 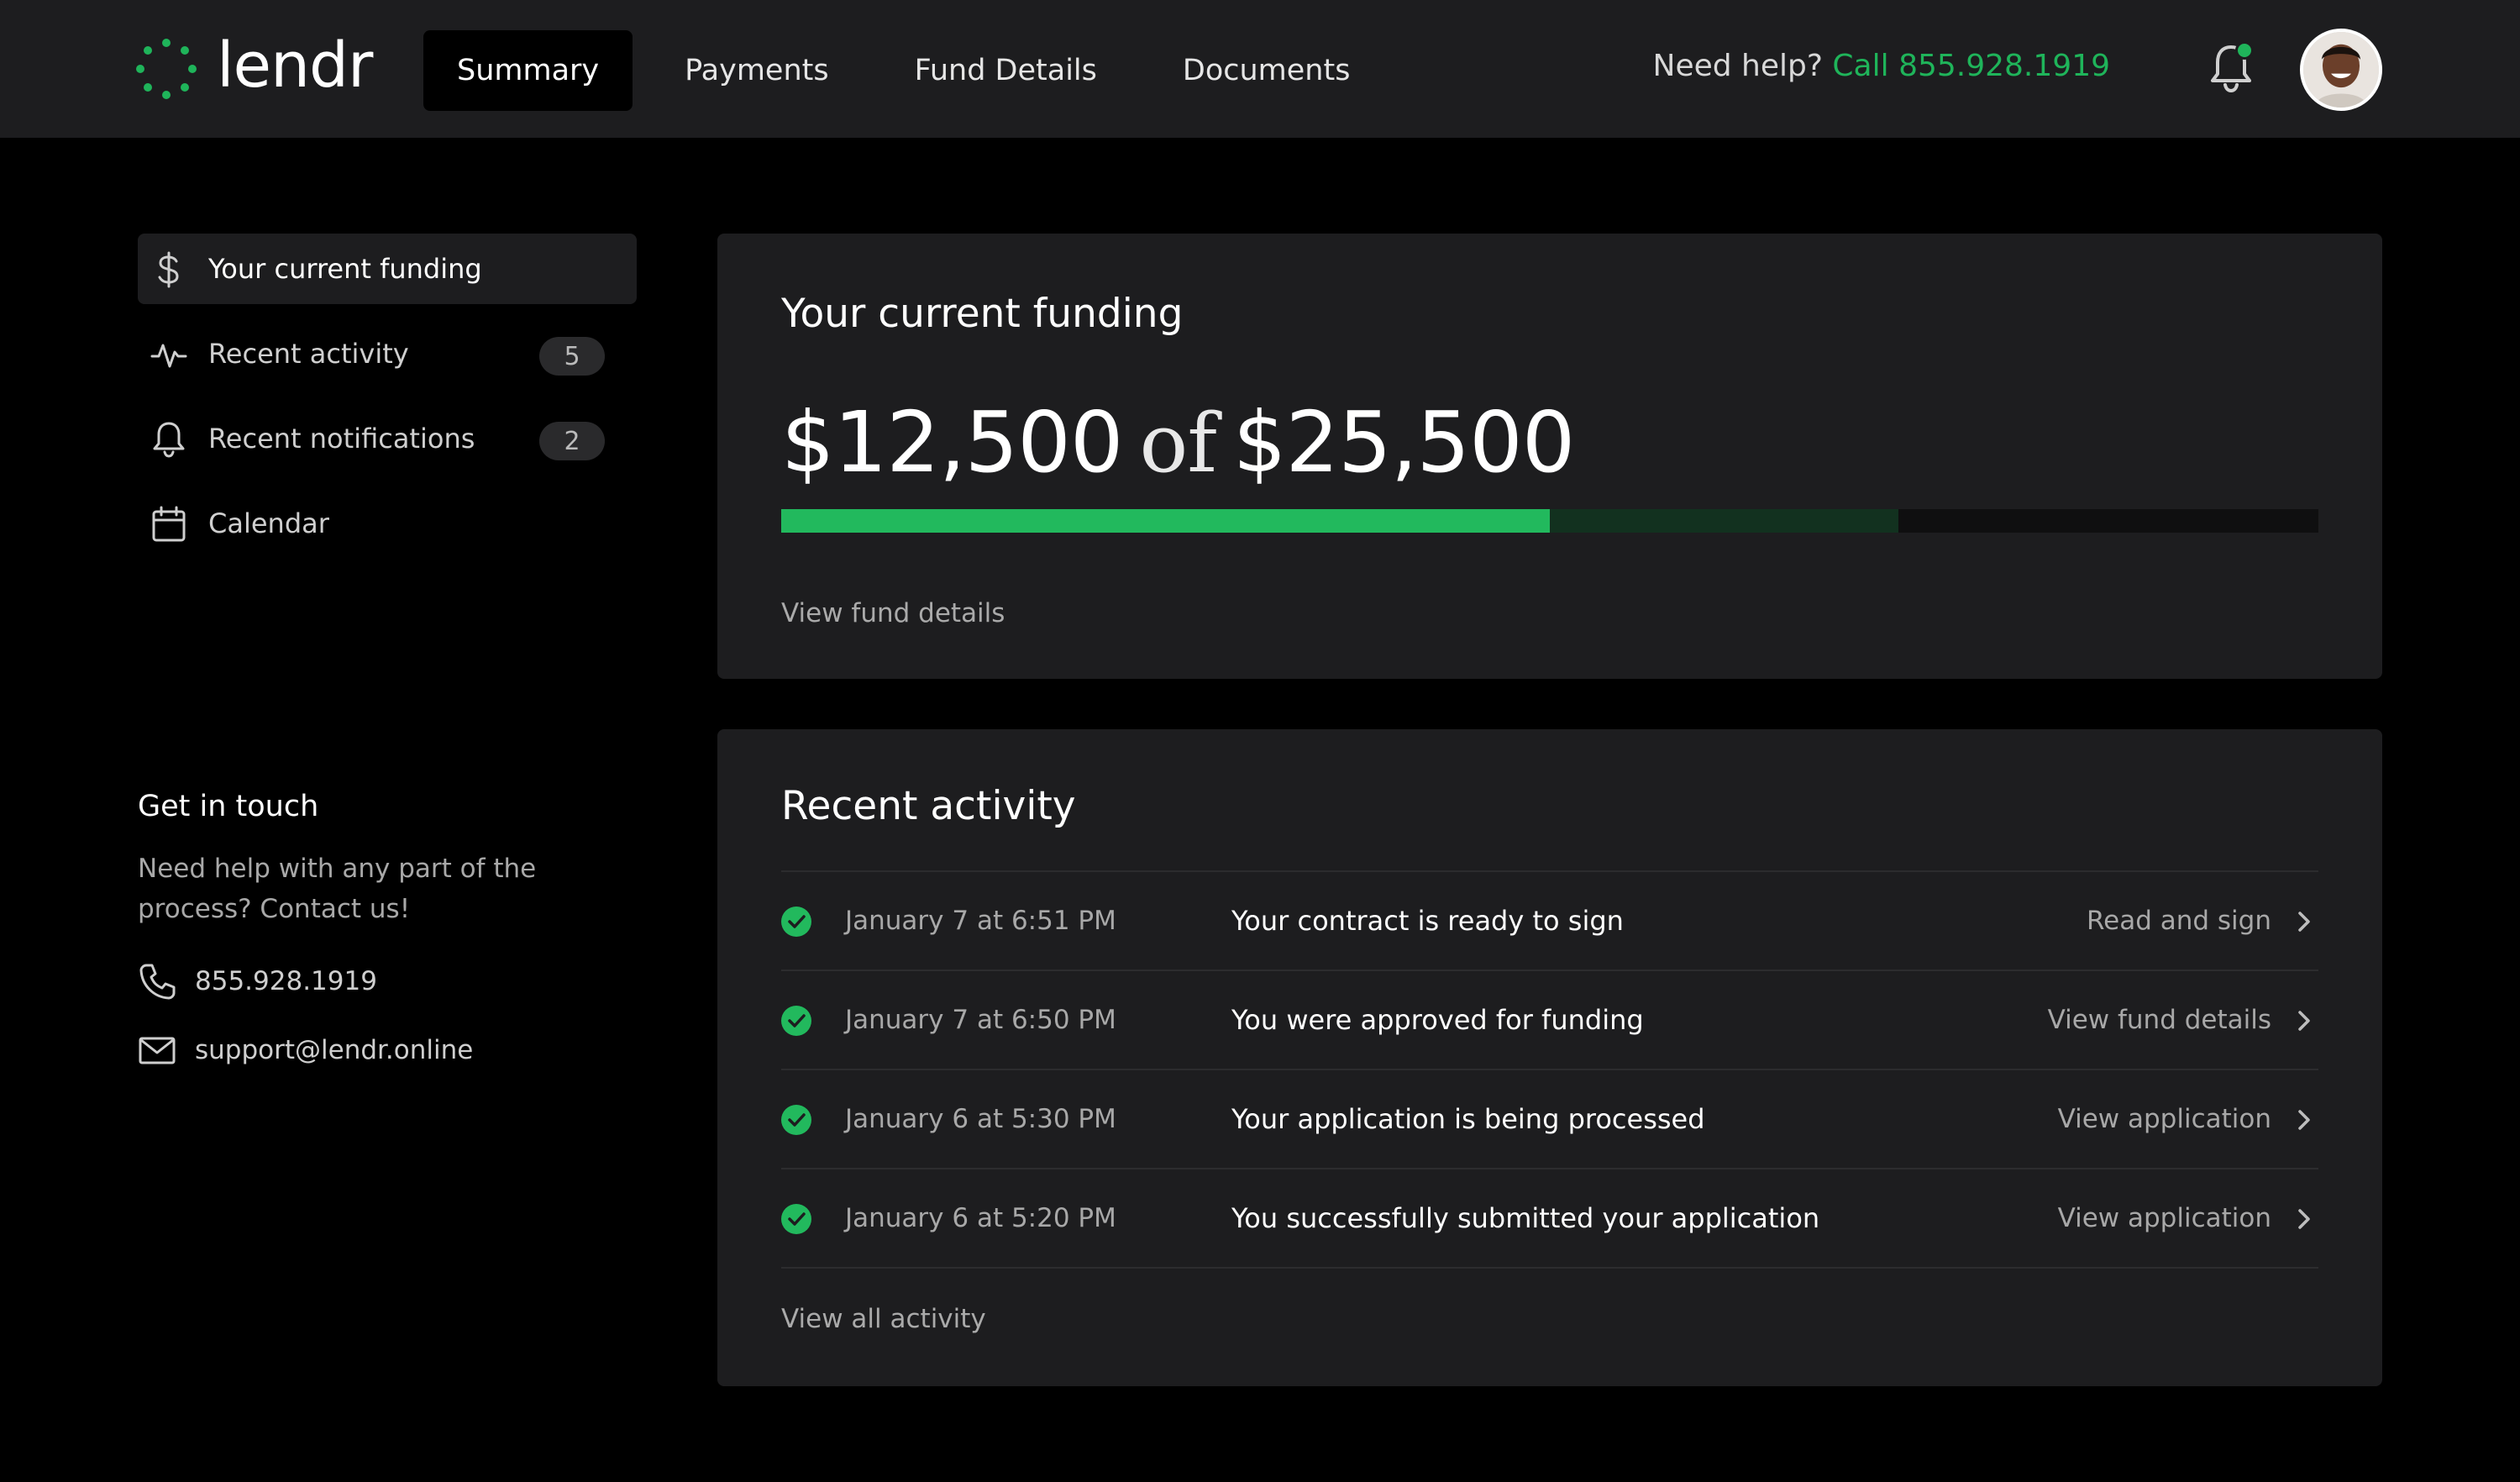 What do you see at coordinates (952, 442) in the screenshot?
I see `funding-current-amount: $12,500` at bounding box center [952, 442].